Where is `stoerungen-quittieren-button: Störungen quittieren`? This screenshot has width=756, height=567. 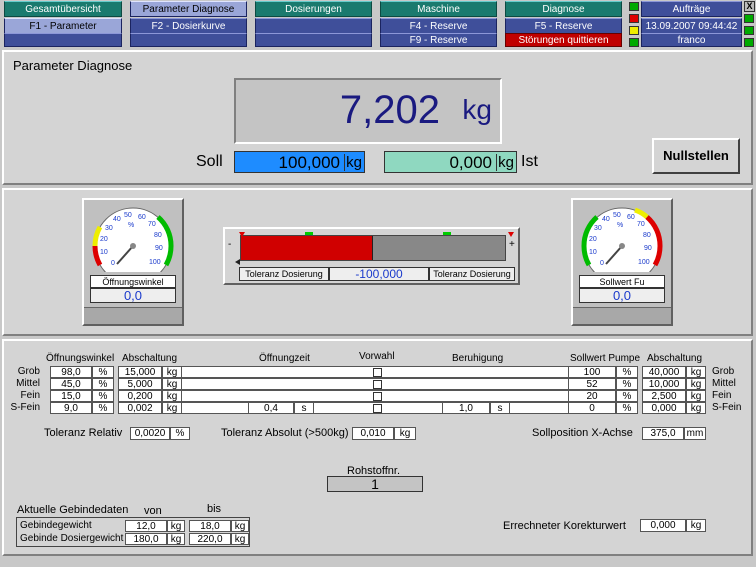
stoerungen-quittieren-button: Störungen quittieren is located at coordinates (563, 40).